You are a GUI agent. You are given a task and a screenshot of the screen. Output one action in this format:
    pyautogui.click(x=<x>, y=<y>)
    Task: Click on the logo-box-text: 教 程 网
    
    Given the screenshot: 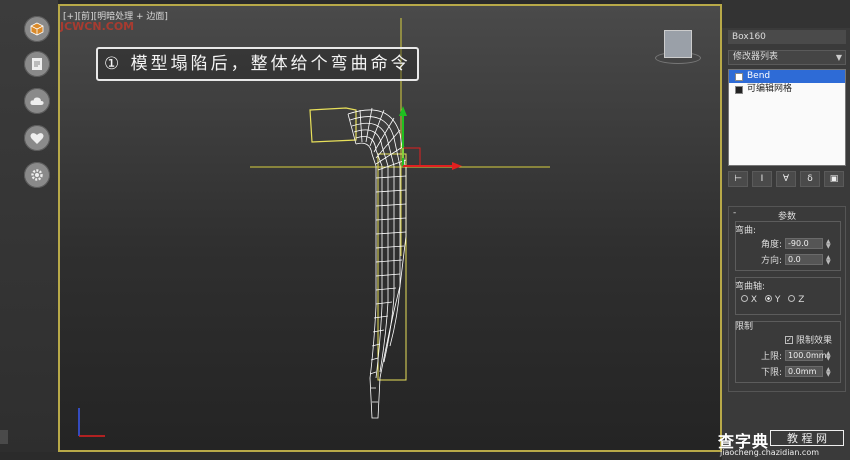 What is the action you would take?
    pyautogui.click(x=807, y=438)
    